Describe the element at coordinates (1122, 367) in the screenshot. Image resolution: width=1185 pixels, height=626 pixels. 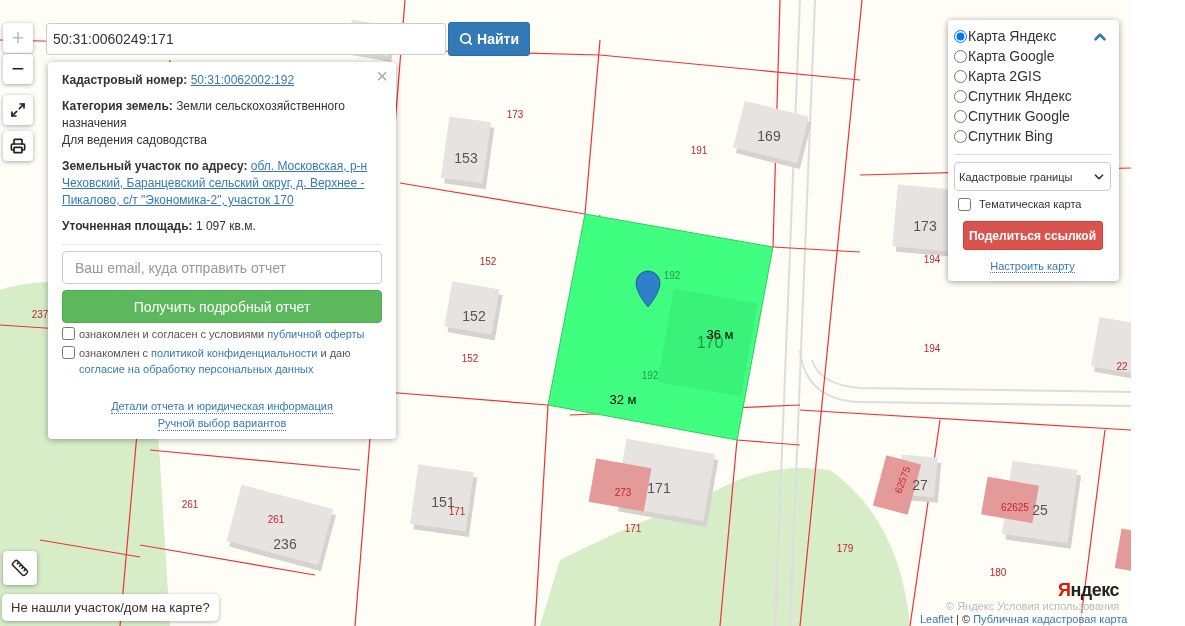
I see `parcel-number: 22` at that location.